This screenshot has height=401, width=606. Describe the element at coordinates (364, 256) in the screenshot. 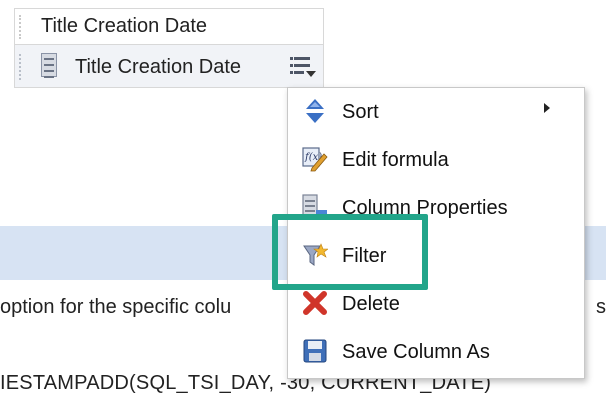

I see `menu-item-label: Filter` at that location.